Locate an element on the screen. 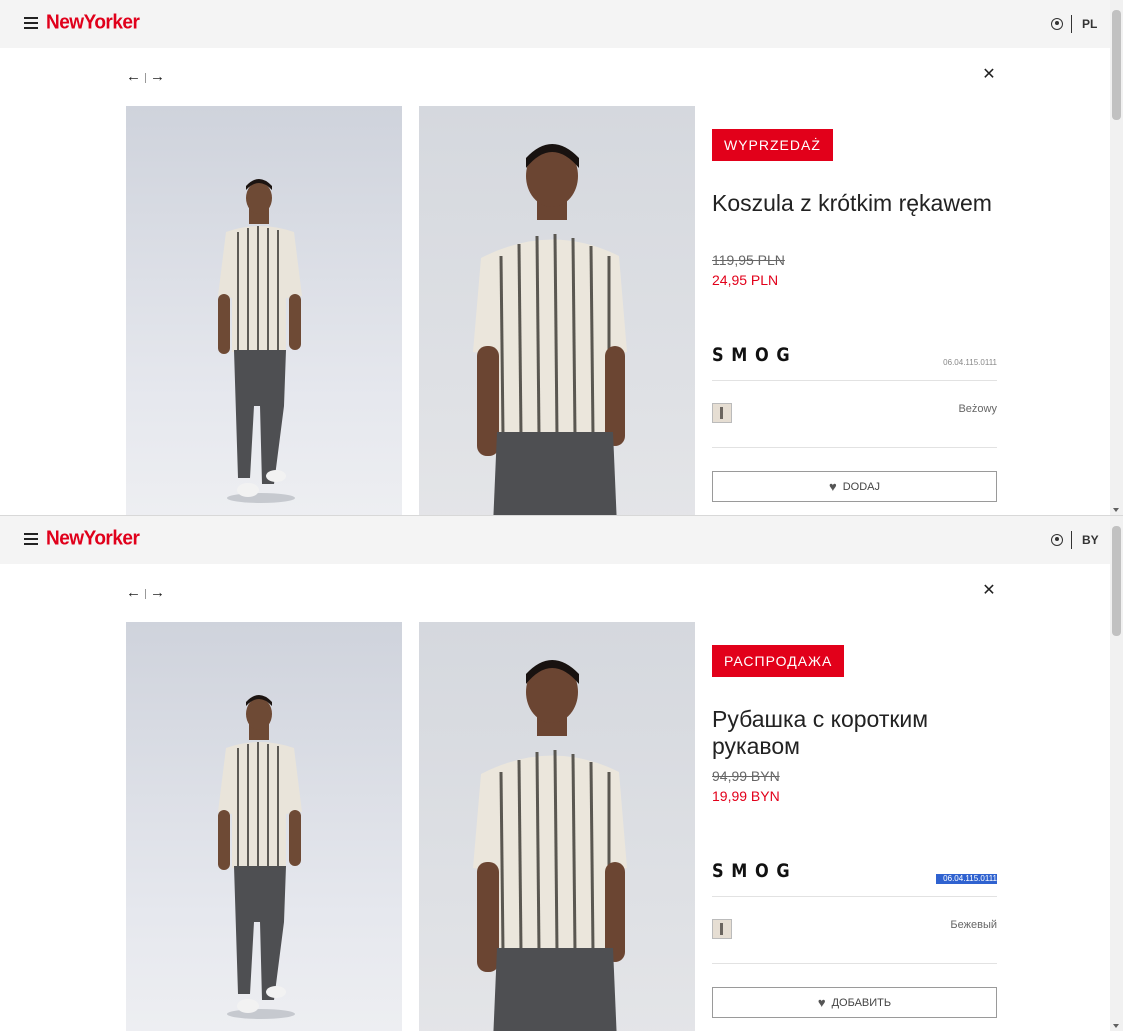  sale-price: 19,99 BYN is located at coordinates (746, 796).